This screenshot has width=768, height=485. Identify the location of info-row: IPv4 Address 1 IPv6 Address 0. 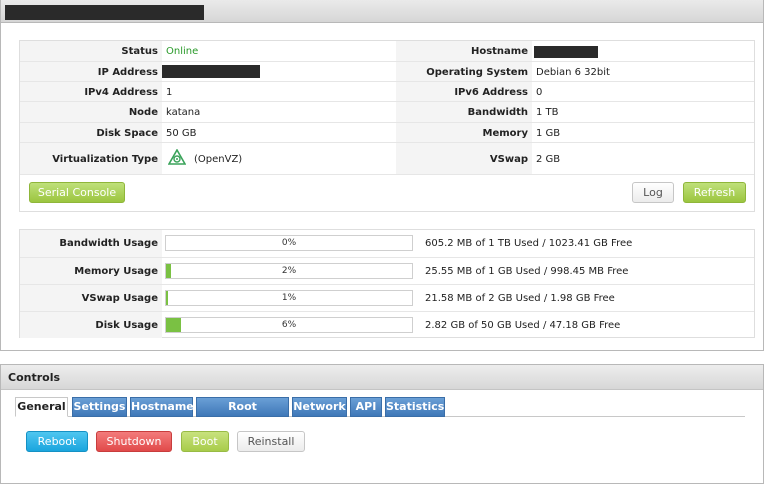
(387, 91).